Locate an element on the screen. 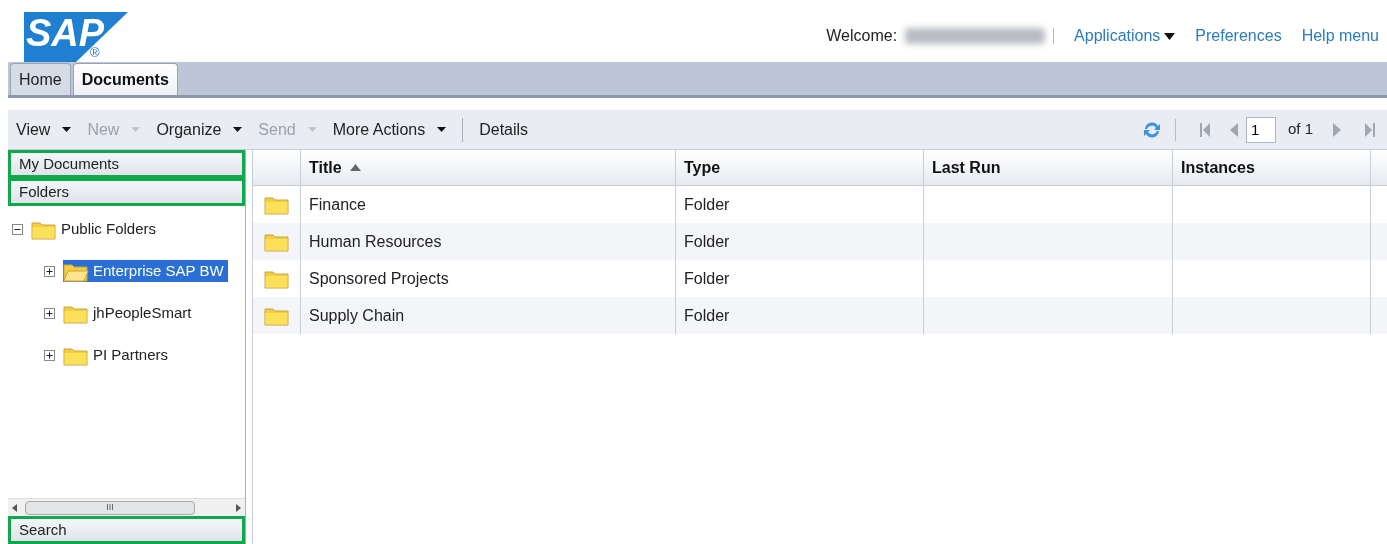  tab: Documents is located at coordinates (125, 79).